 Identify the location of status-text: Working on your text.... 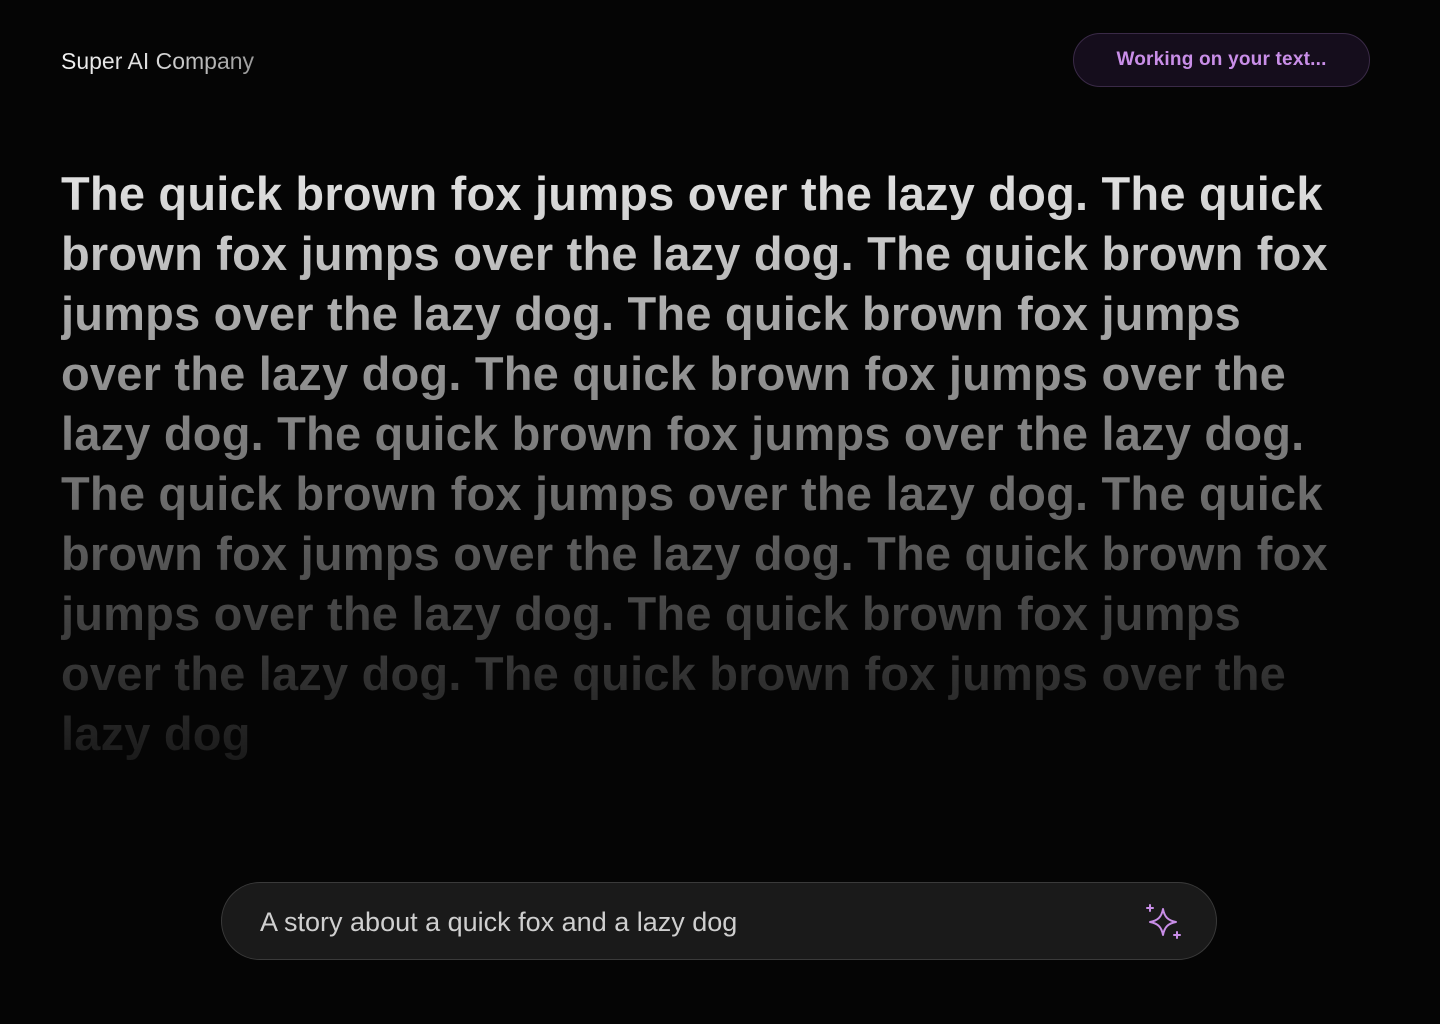
(1221, 59).